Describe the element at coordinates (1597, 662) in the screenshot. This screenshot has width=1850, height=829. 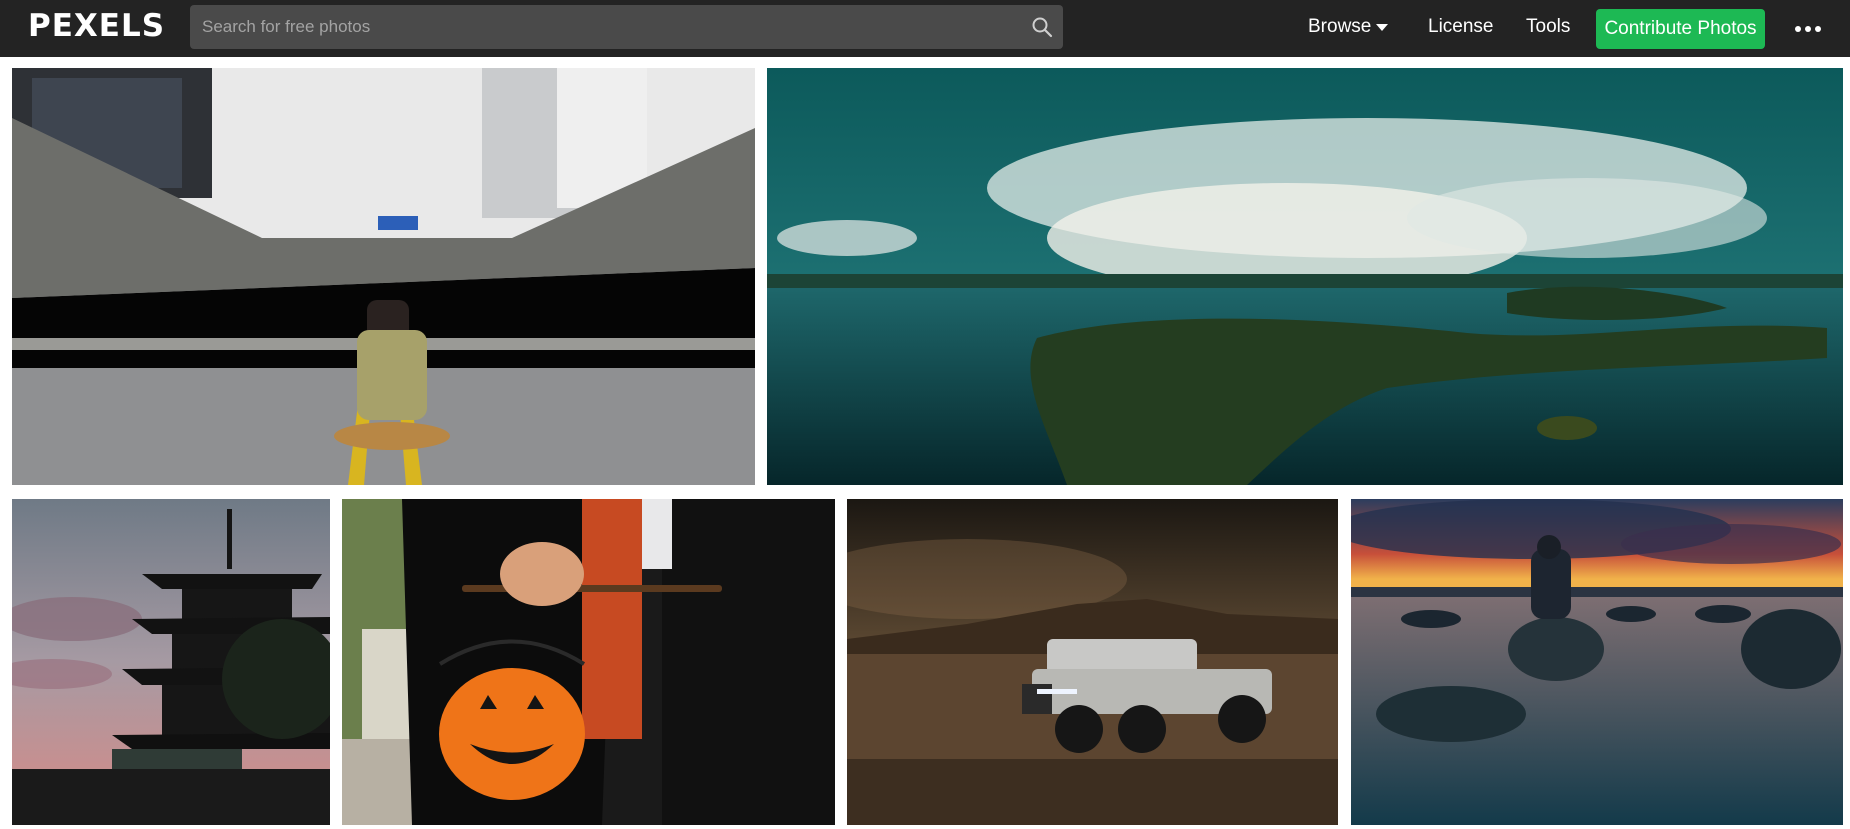
I see `photo-man-on-rock-lake-sunset` at that location.